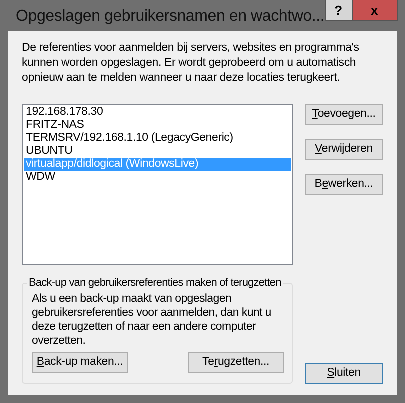  I want to click on remove-button: Verwijderen, so click(344, 149).